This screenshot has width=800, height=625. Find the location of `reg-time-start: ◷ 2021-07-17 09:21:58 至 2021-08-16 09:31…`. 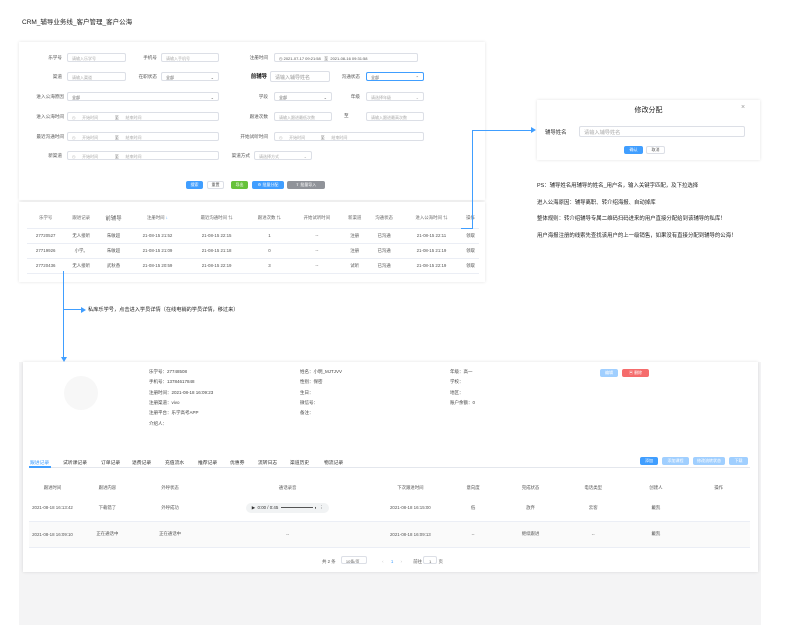

reg-time-start: ◷ 2021-07-17 09:21:58 至 2021-08-16 09:31… is located at coordinates (346, 57).